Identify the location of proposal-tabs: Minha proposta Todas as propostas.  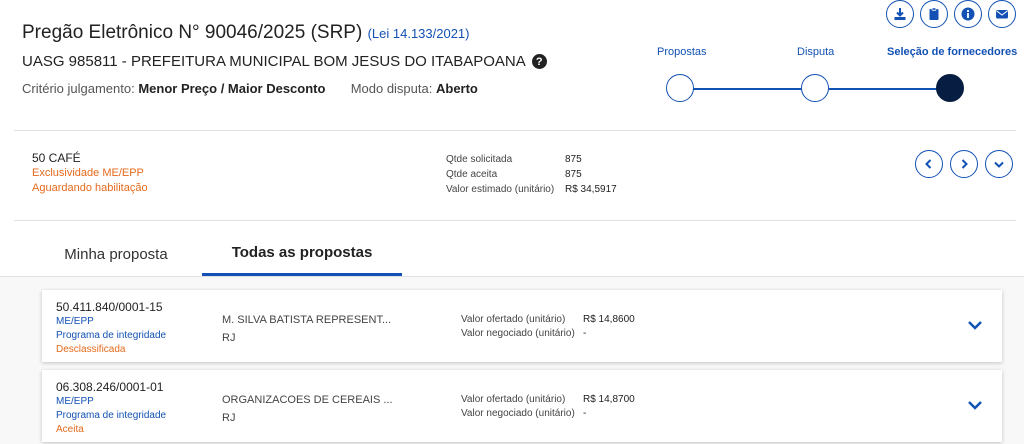
(527, 254).